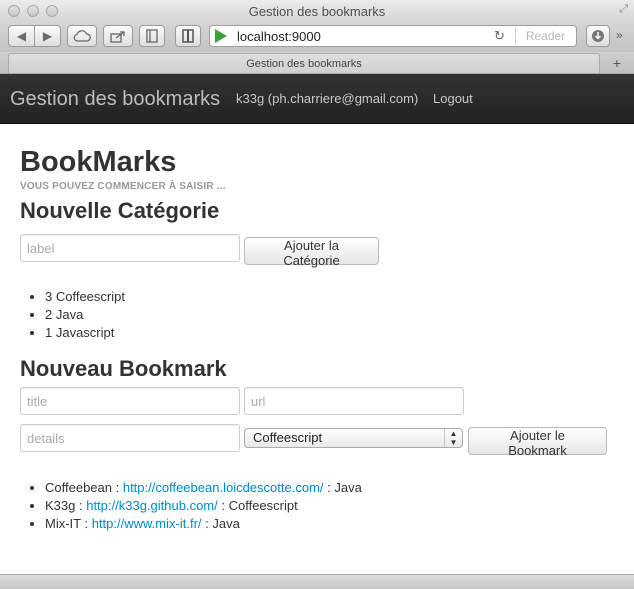 The image size is (634, 589). What do you see at coordinates (152, 505) in the screenshot?
I see `bookmark-link: http://k33g.github.com/` at bounding box center [152, 505].